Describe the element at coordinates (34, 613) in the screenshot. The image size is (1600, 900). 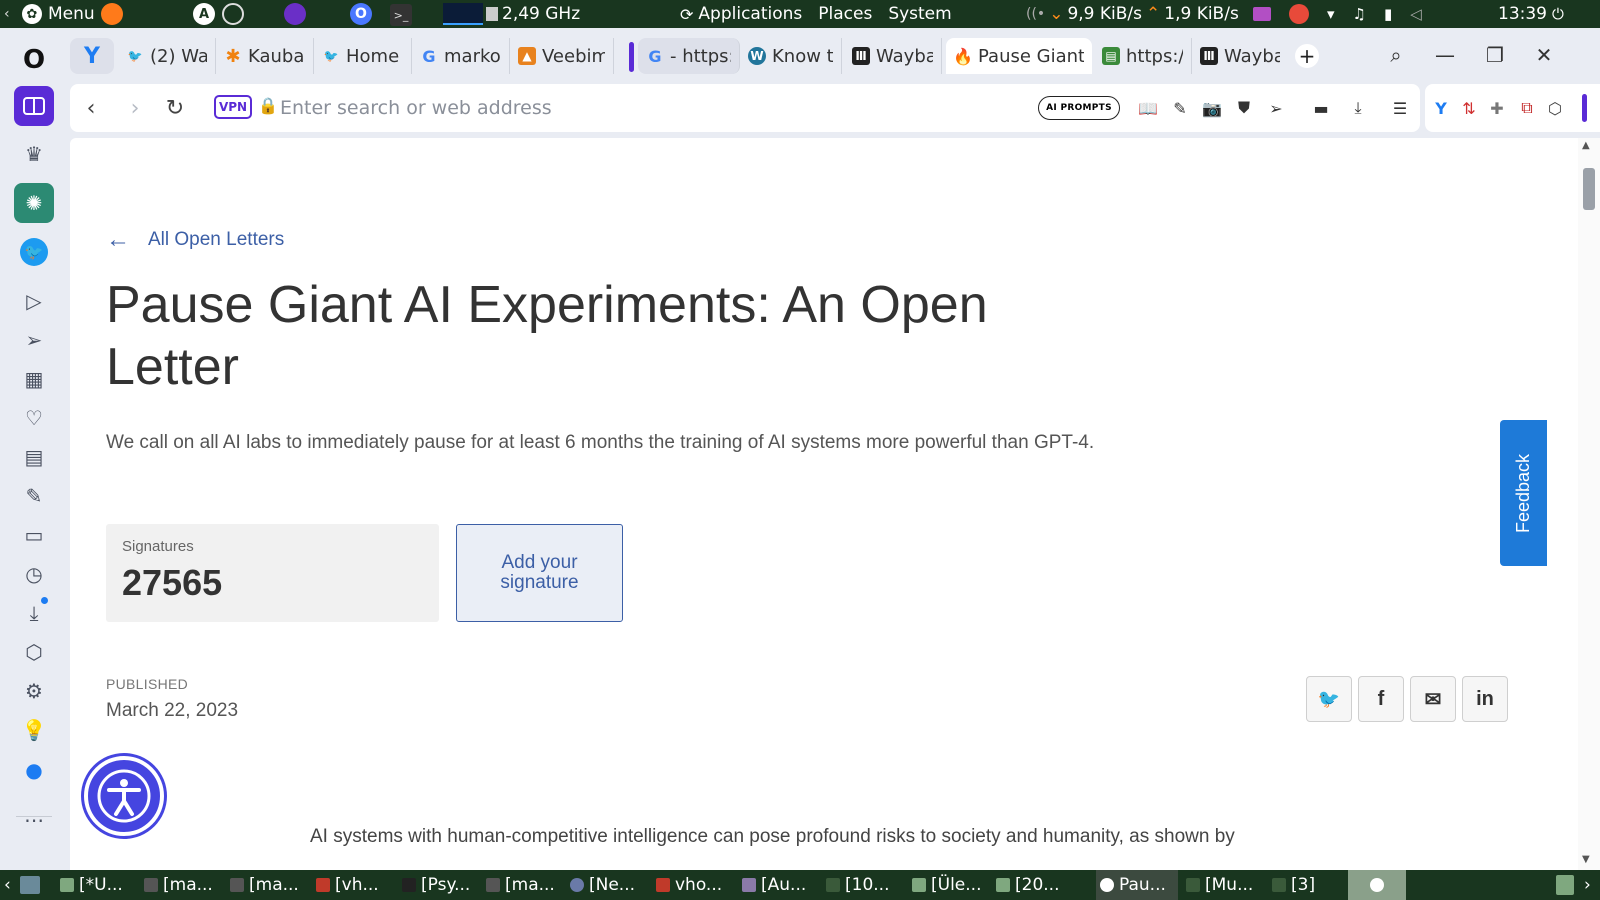
I see `downloads-icon: ⤓` at that location.